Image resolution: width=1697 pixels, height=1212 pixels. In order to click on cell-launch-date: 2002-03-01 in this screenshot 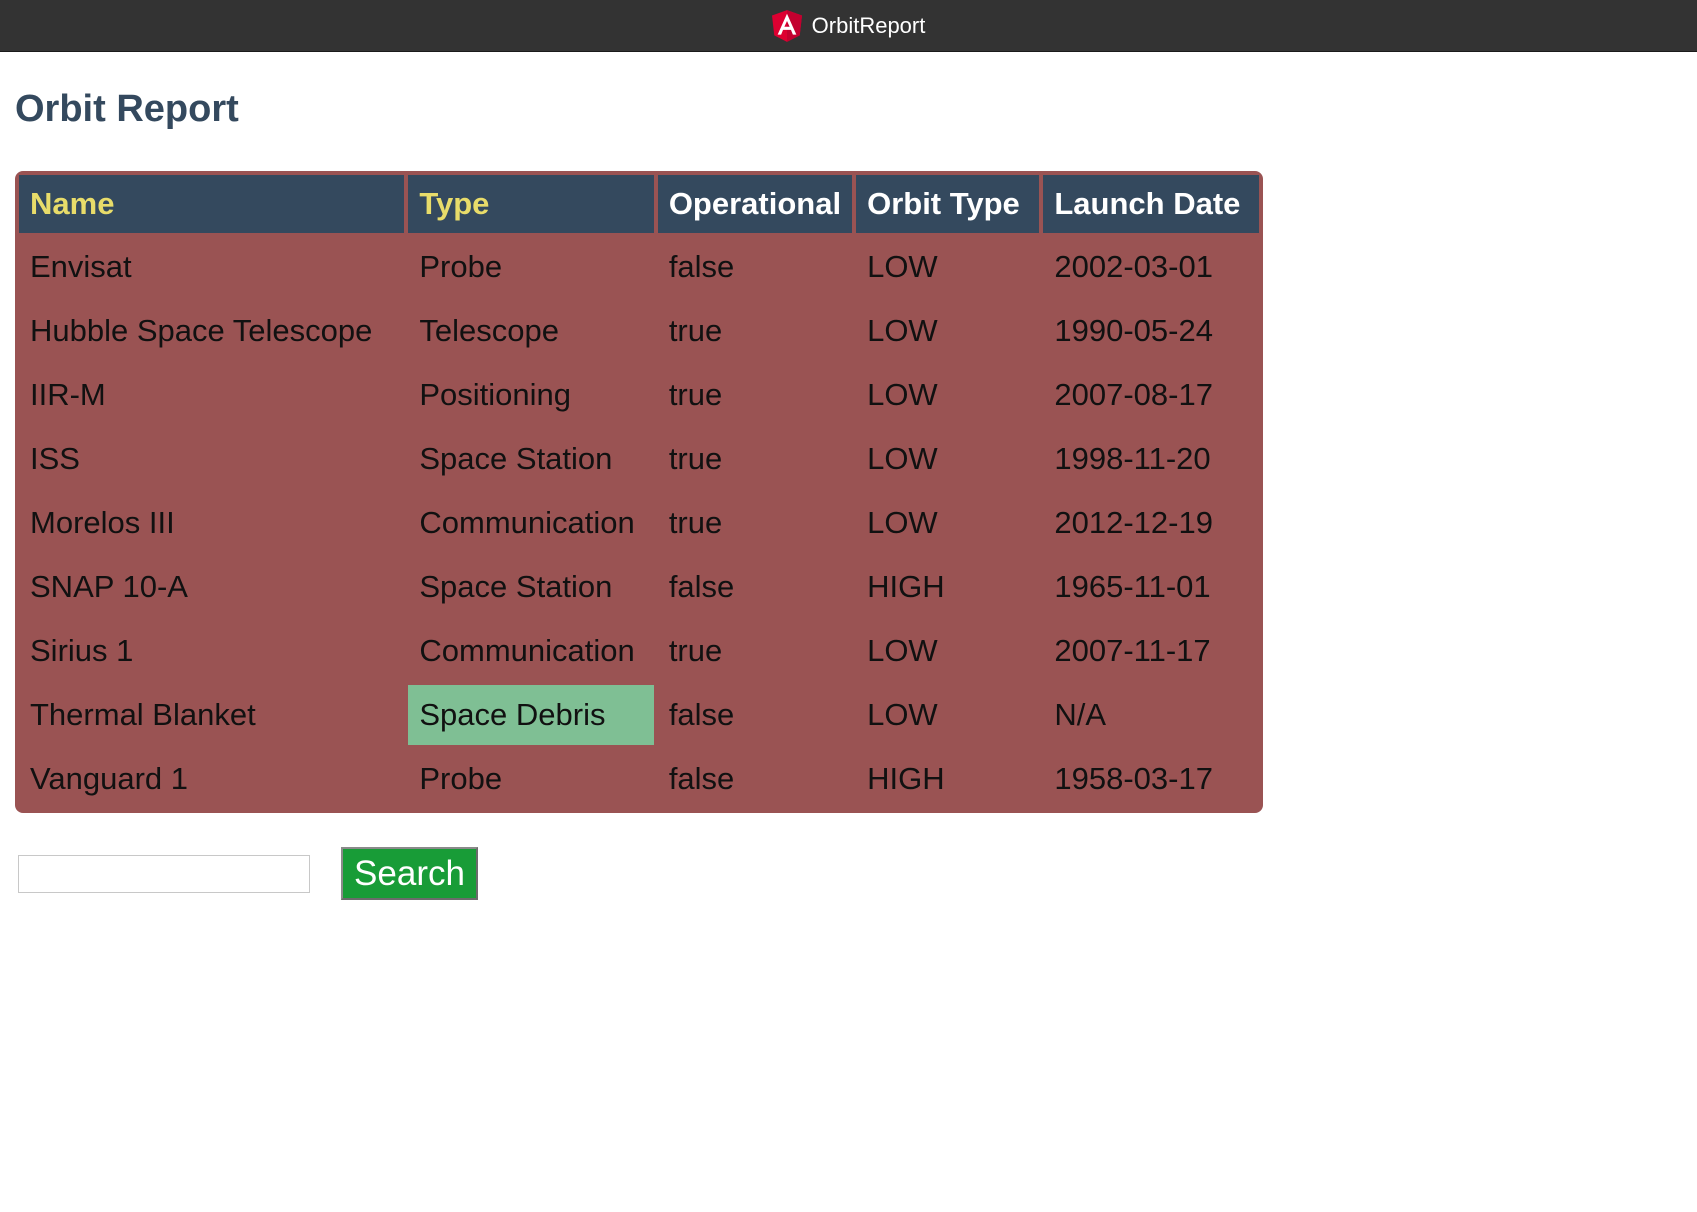, I will do `click(1133, 266)`.